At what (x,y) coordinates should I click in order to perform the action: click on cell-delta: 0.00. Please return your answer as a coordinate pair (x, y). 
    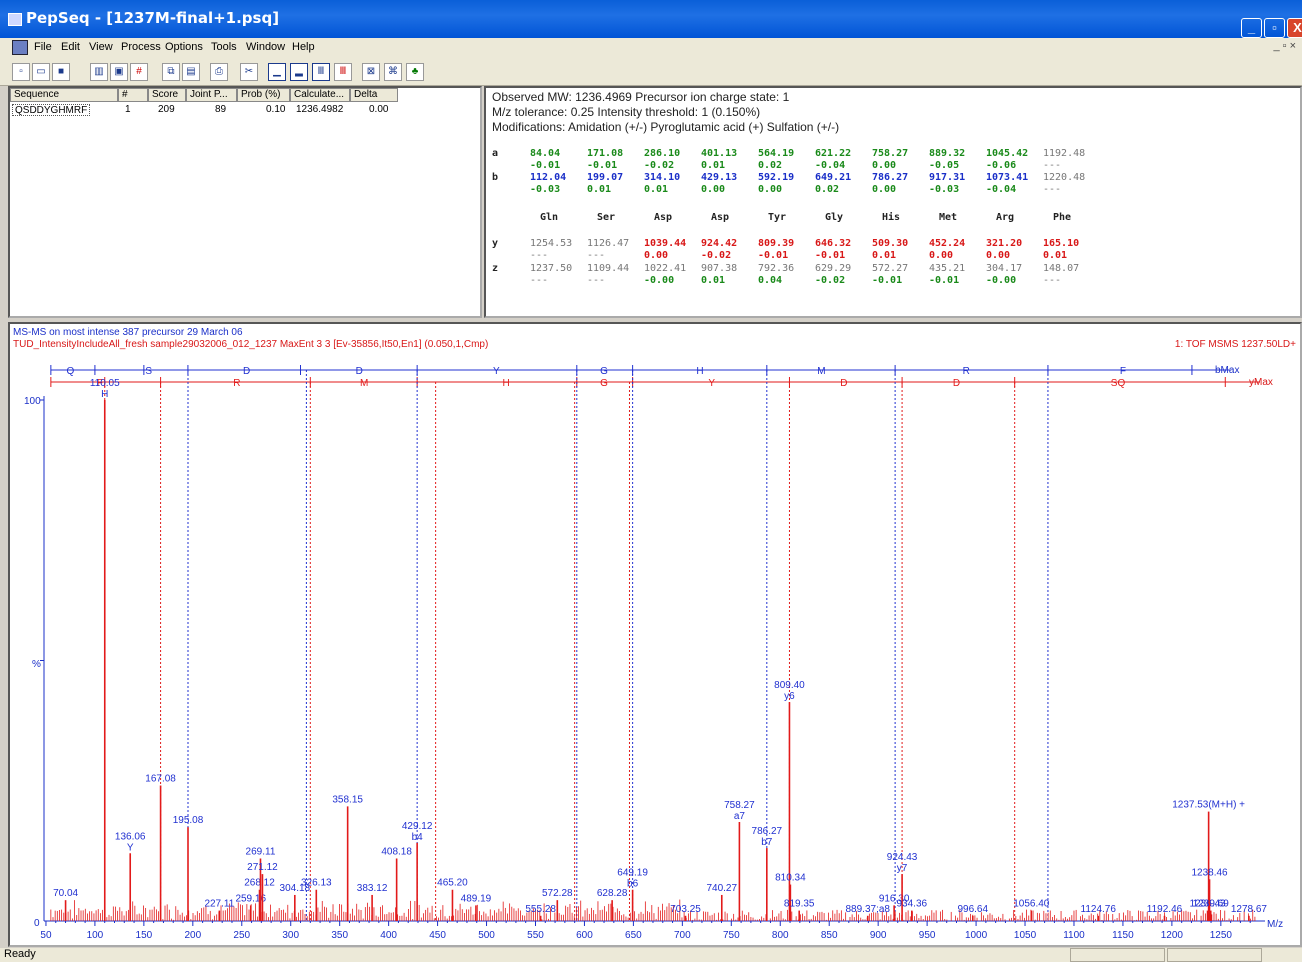
    Looking at the image, I should click on (379, 109).